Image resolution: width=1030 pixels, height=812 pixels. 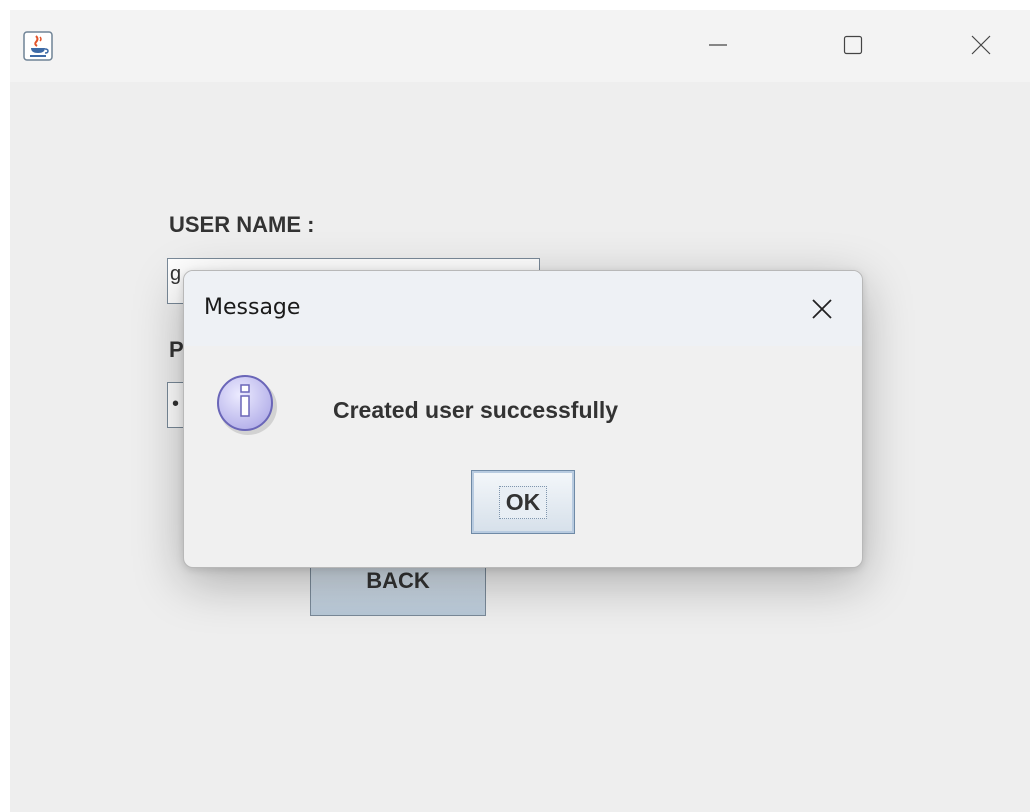 What do you see at coordinates (853, 45) in the screenshot?
I see `maximize-icon` at bounding box center [853, 45].